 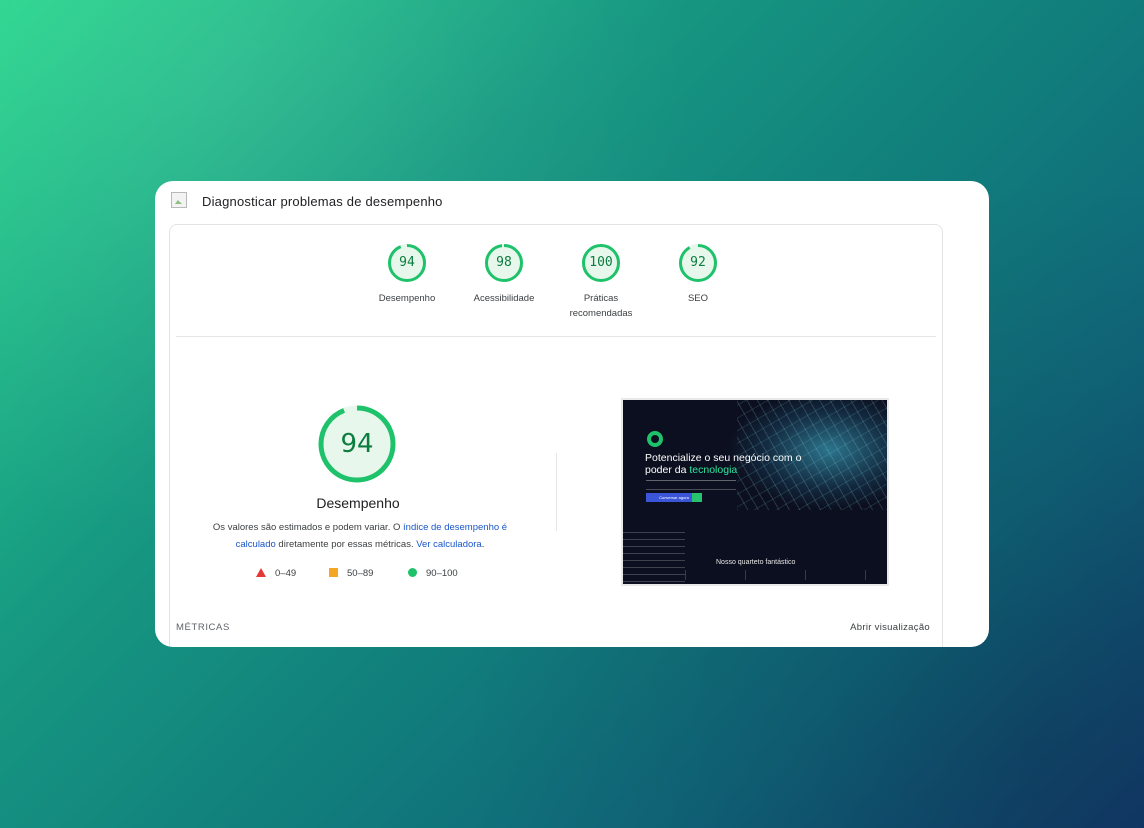 What do you see at coordinates (504, 274) in the screenshot?
I see `score-gauge-acessibilidade: 98 Acessibilidade` at bounding box center [504, 274].